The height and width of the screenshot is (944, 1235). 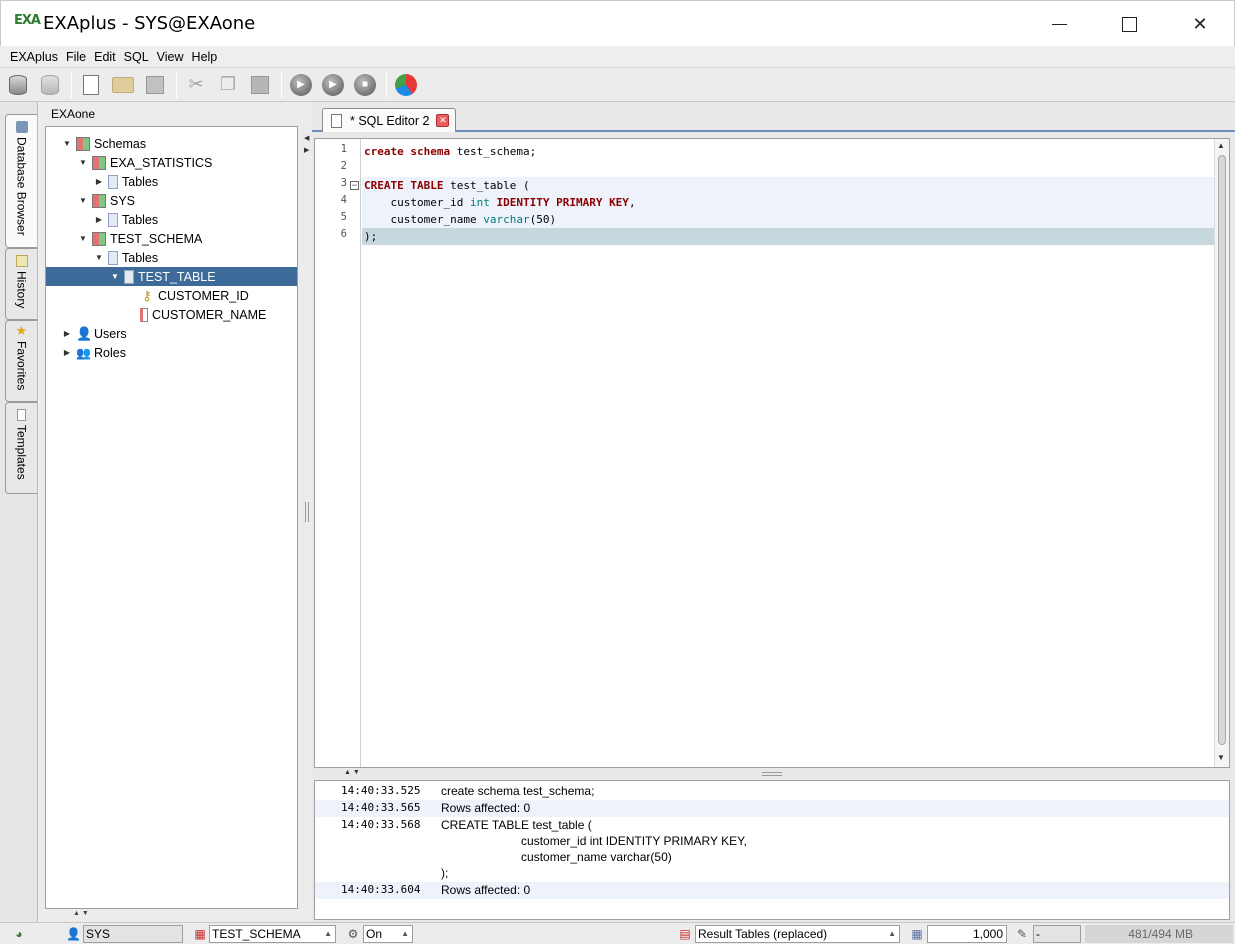 I want to click on code-line: );, so click(x=788, y=236).